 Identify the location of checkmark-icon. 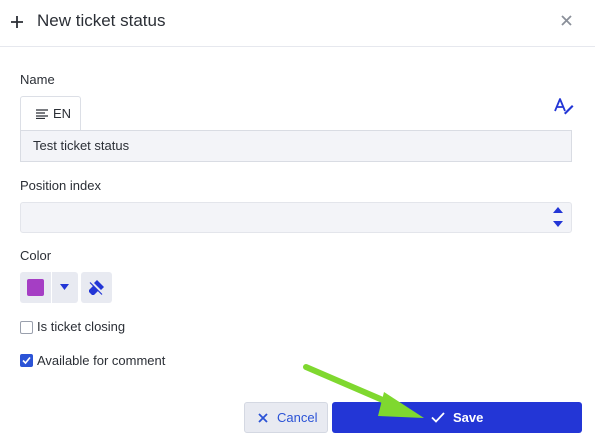
(26, 360).